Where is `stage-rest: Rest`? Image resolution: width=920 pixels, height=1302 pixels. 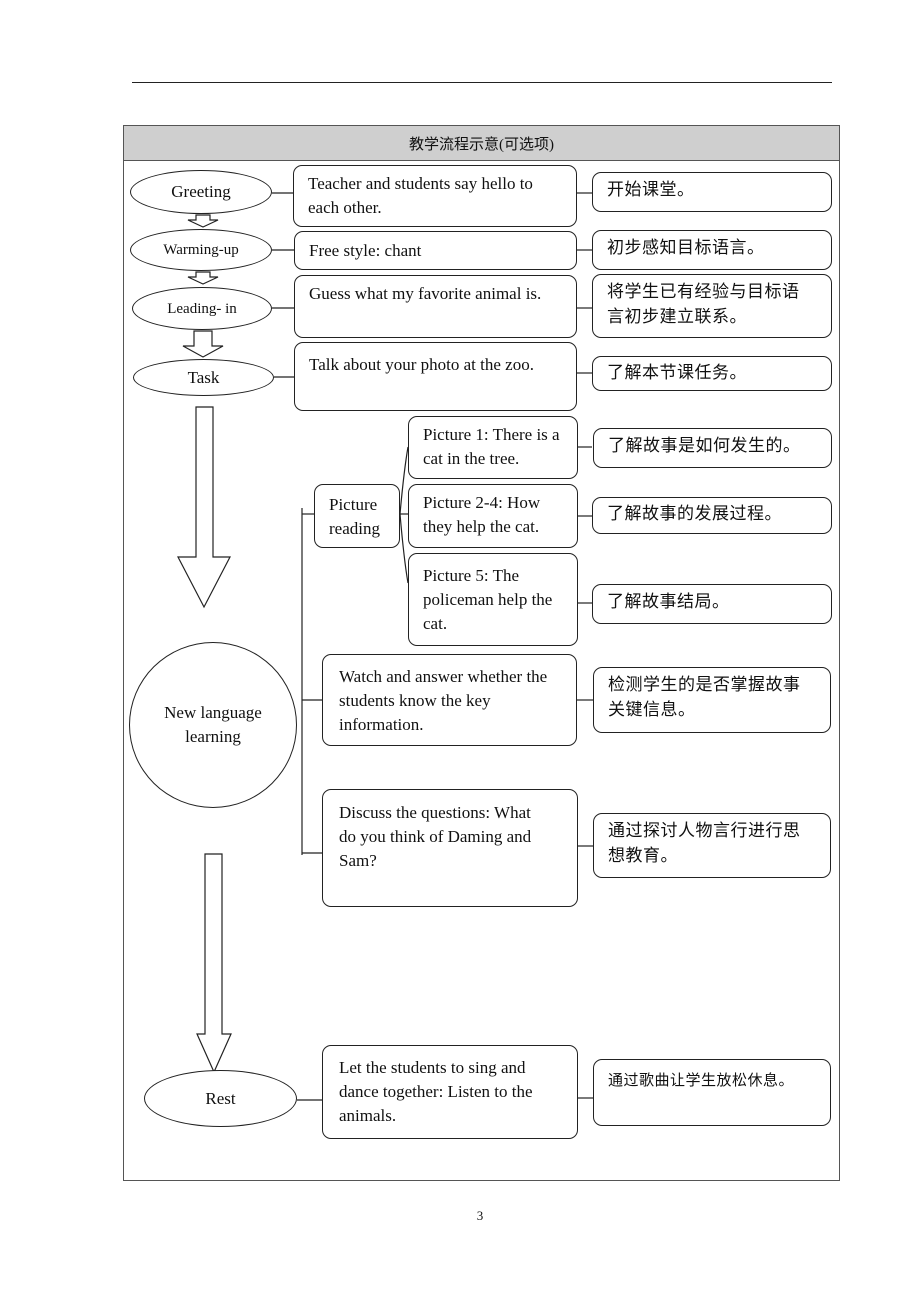 stage-rest: Rest is located at coordinates (220, 1098).